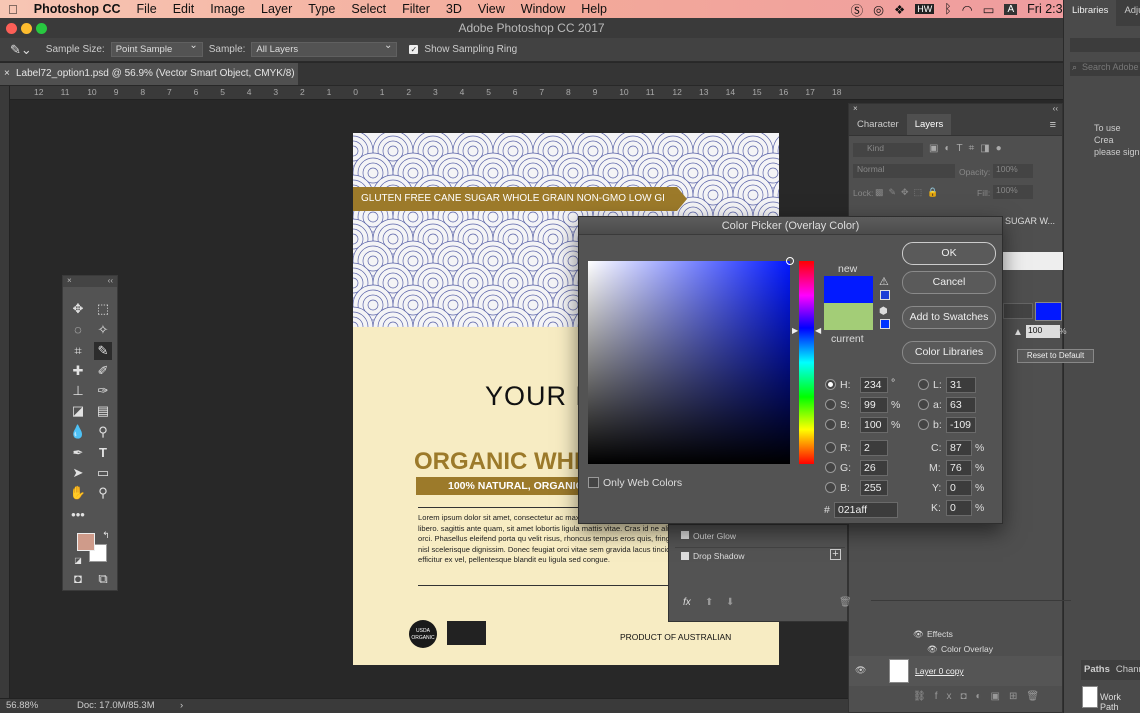 This screenshot has height=713, width=1140. Describe the element at coordinates (1048, 311) in the screenshot. I see `overlay-color-swatch` at that location.